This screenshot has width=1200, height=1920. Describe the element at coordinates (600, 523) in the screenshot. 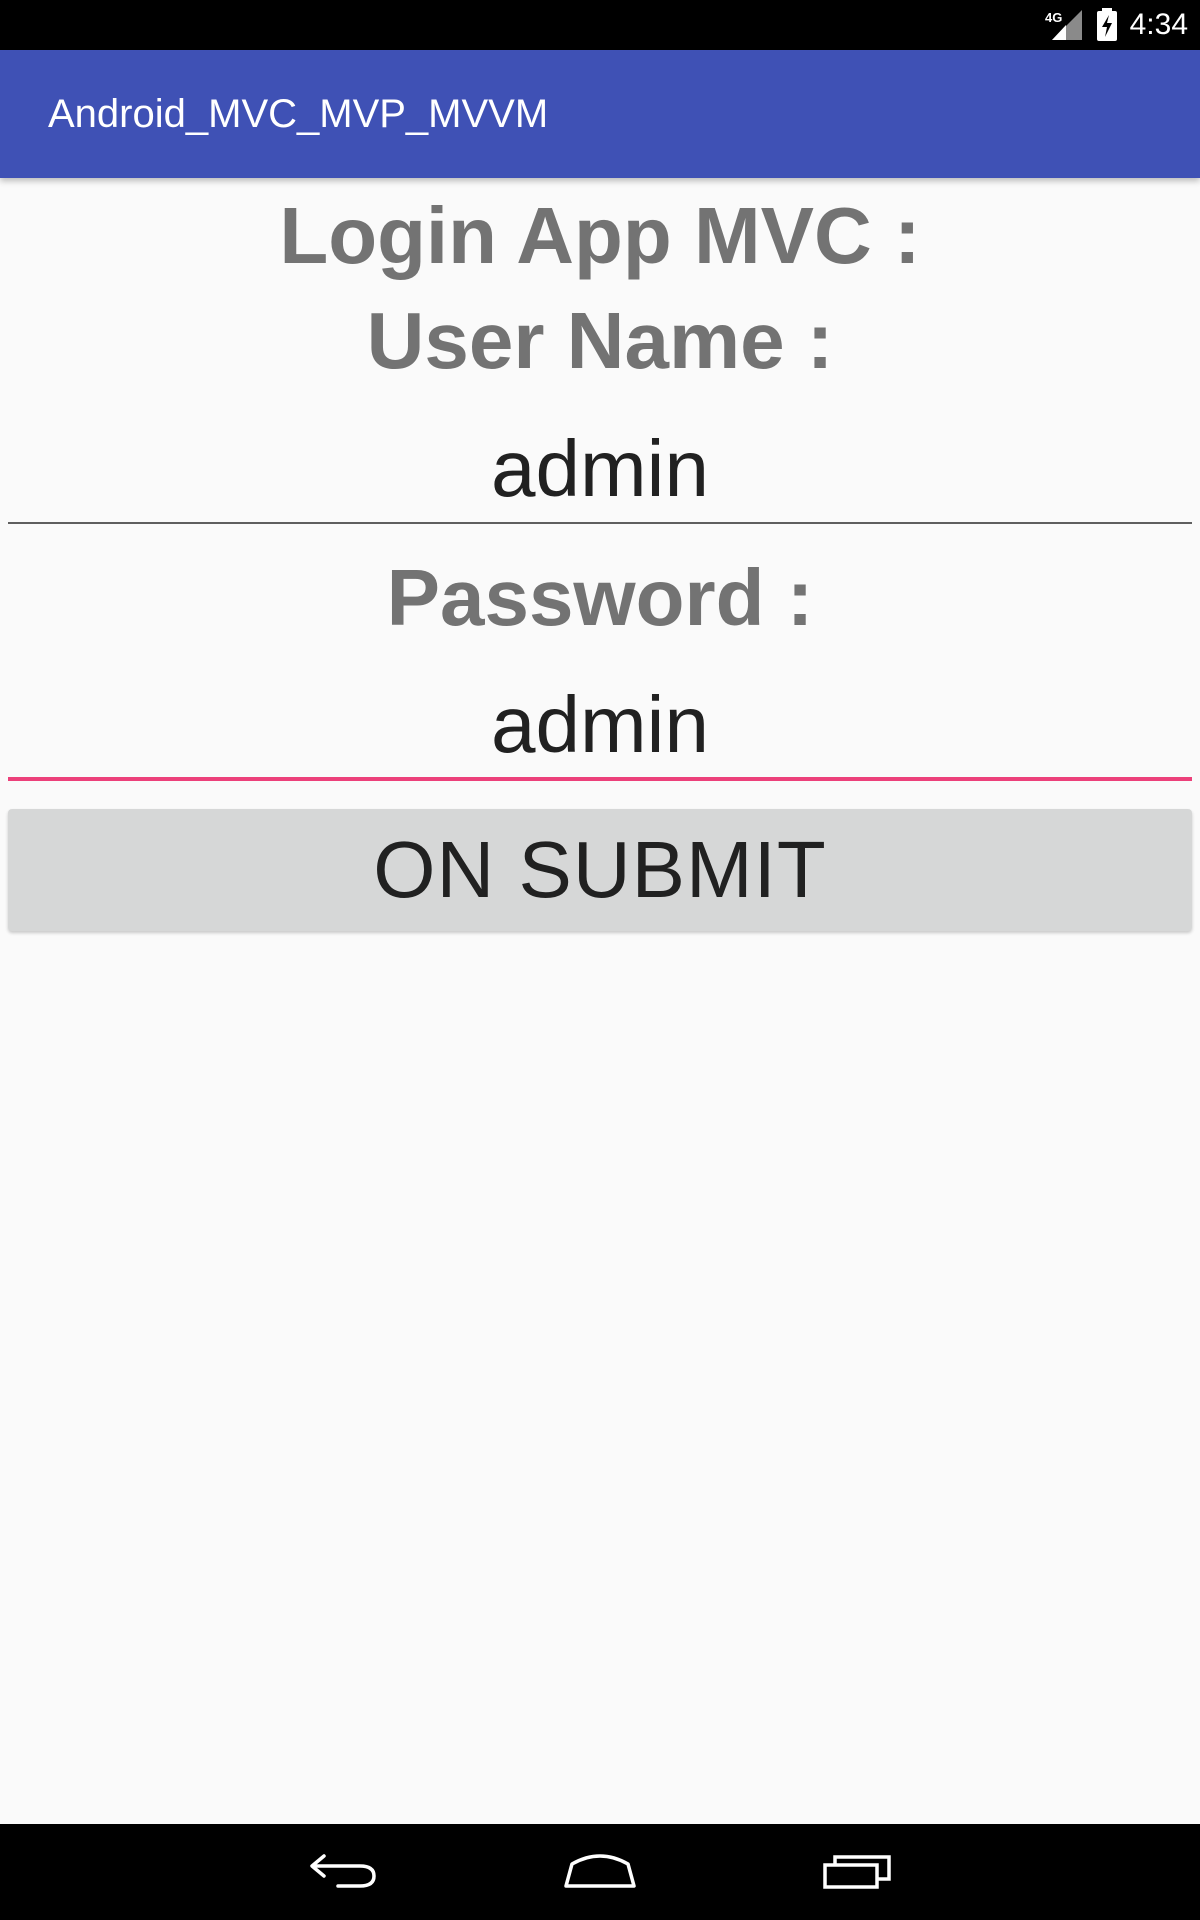

I see `username-underline` at that location.